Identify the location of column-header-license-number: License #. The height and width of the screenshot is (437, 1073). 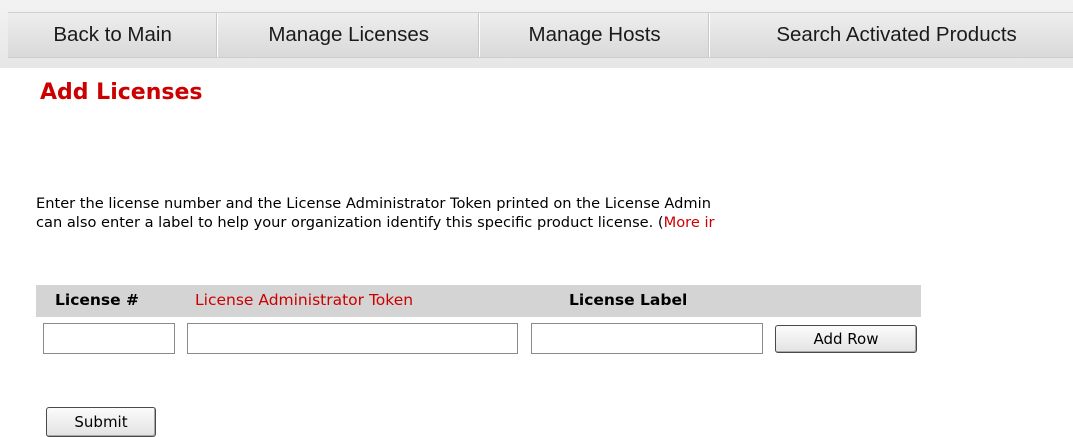
(97, 300).